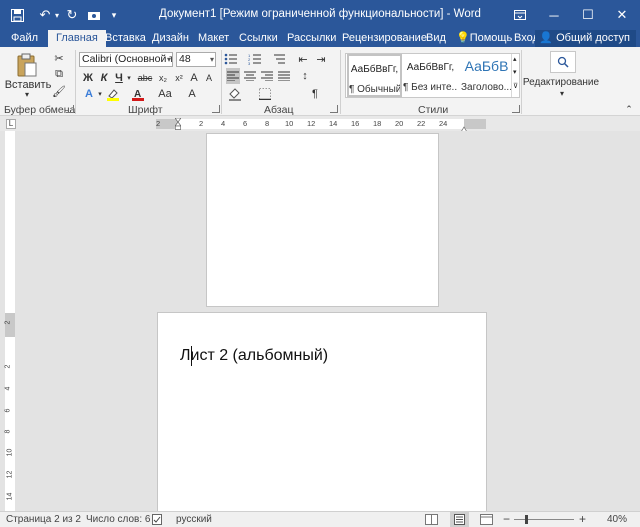 The height and width of the screenshot is (527, 640). What do you see at coordinates (431, 520) in the screenshot?
I see `read-mode-icon` at bounding box center [431, 520].